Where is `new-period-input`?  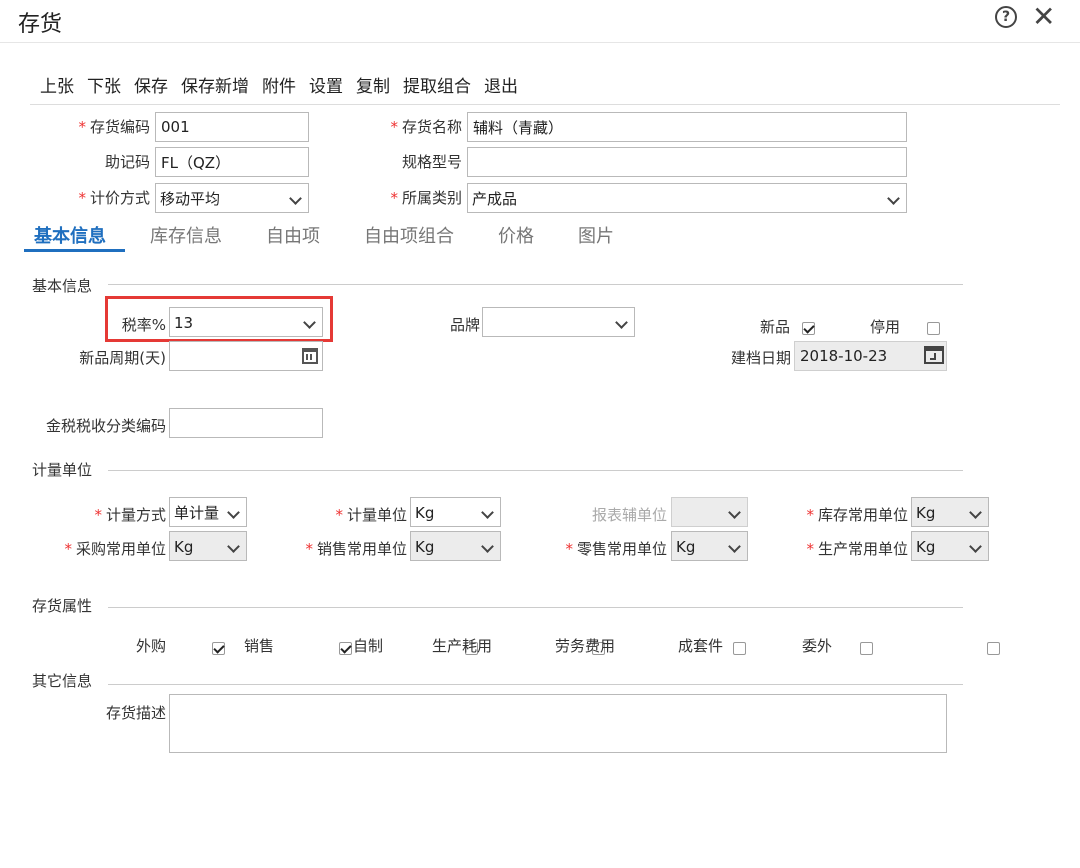 new-period-input is located at coordinates (246, 356).